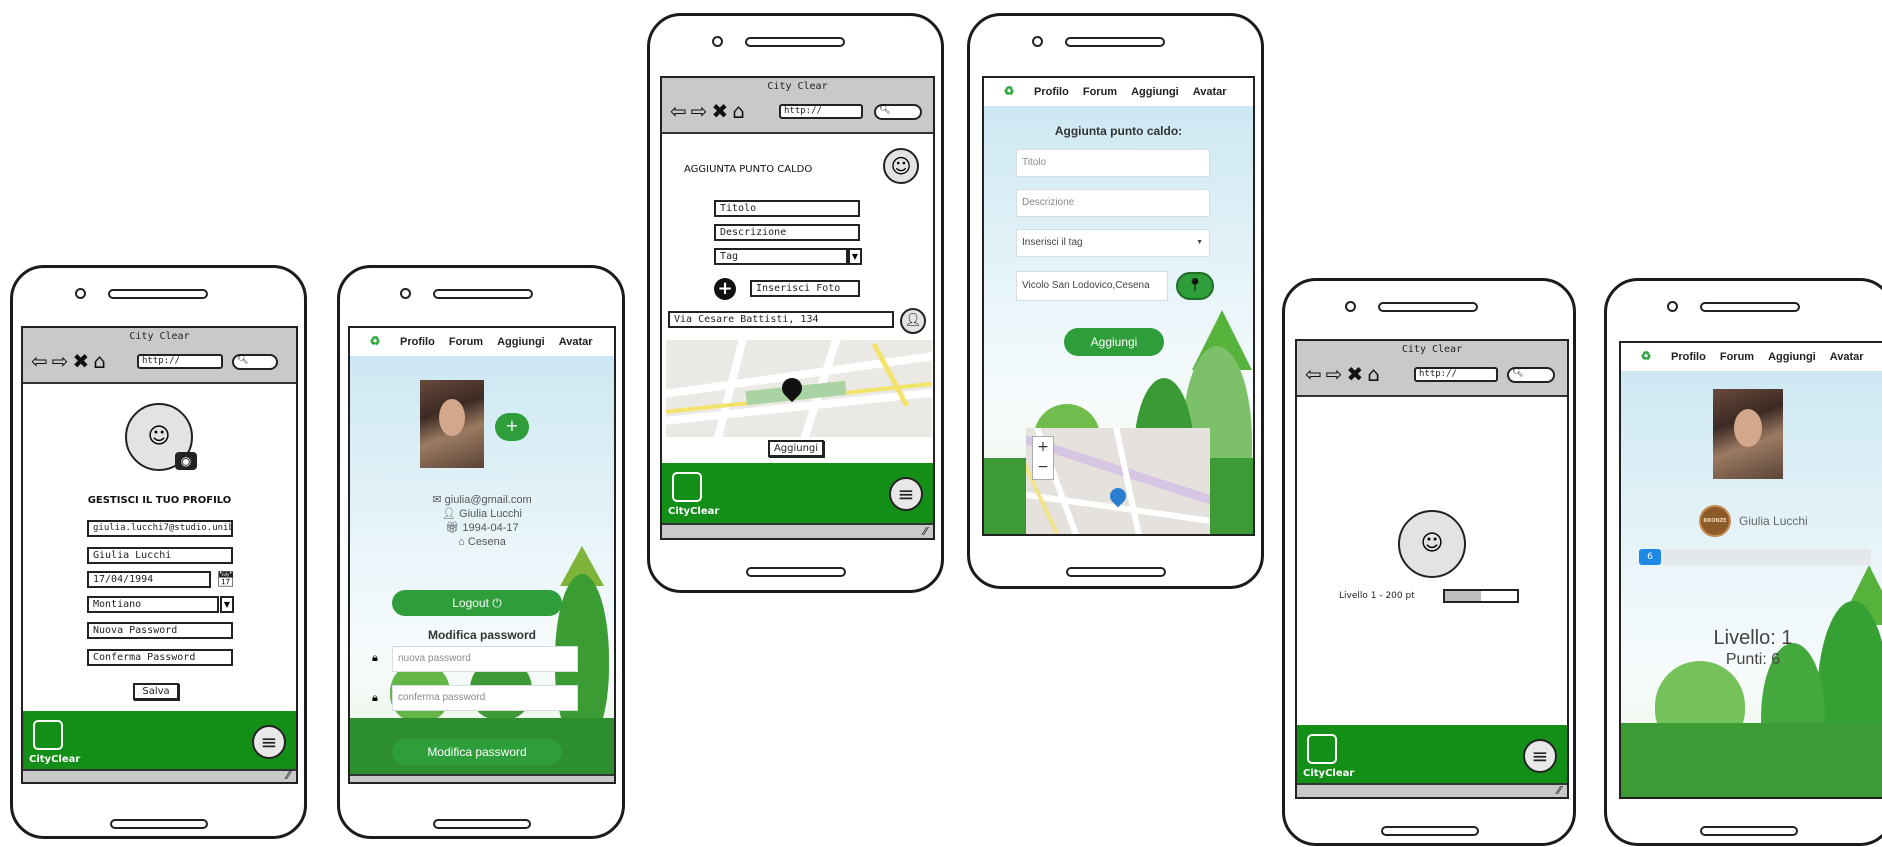  What do you see at coordinates (805, 288) in the screenshot?
I see `photo-field: Inserisci Foto` at bounding box center [805, 288].